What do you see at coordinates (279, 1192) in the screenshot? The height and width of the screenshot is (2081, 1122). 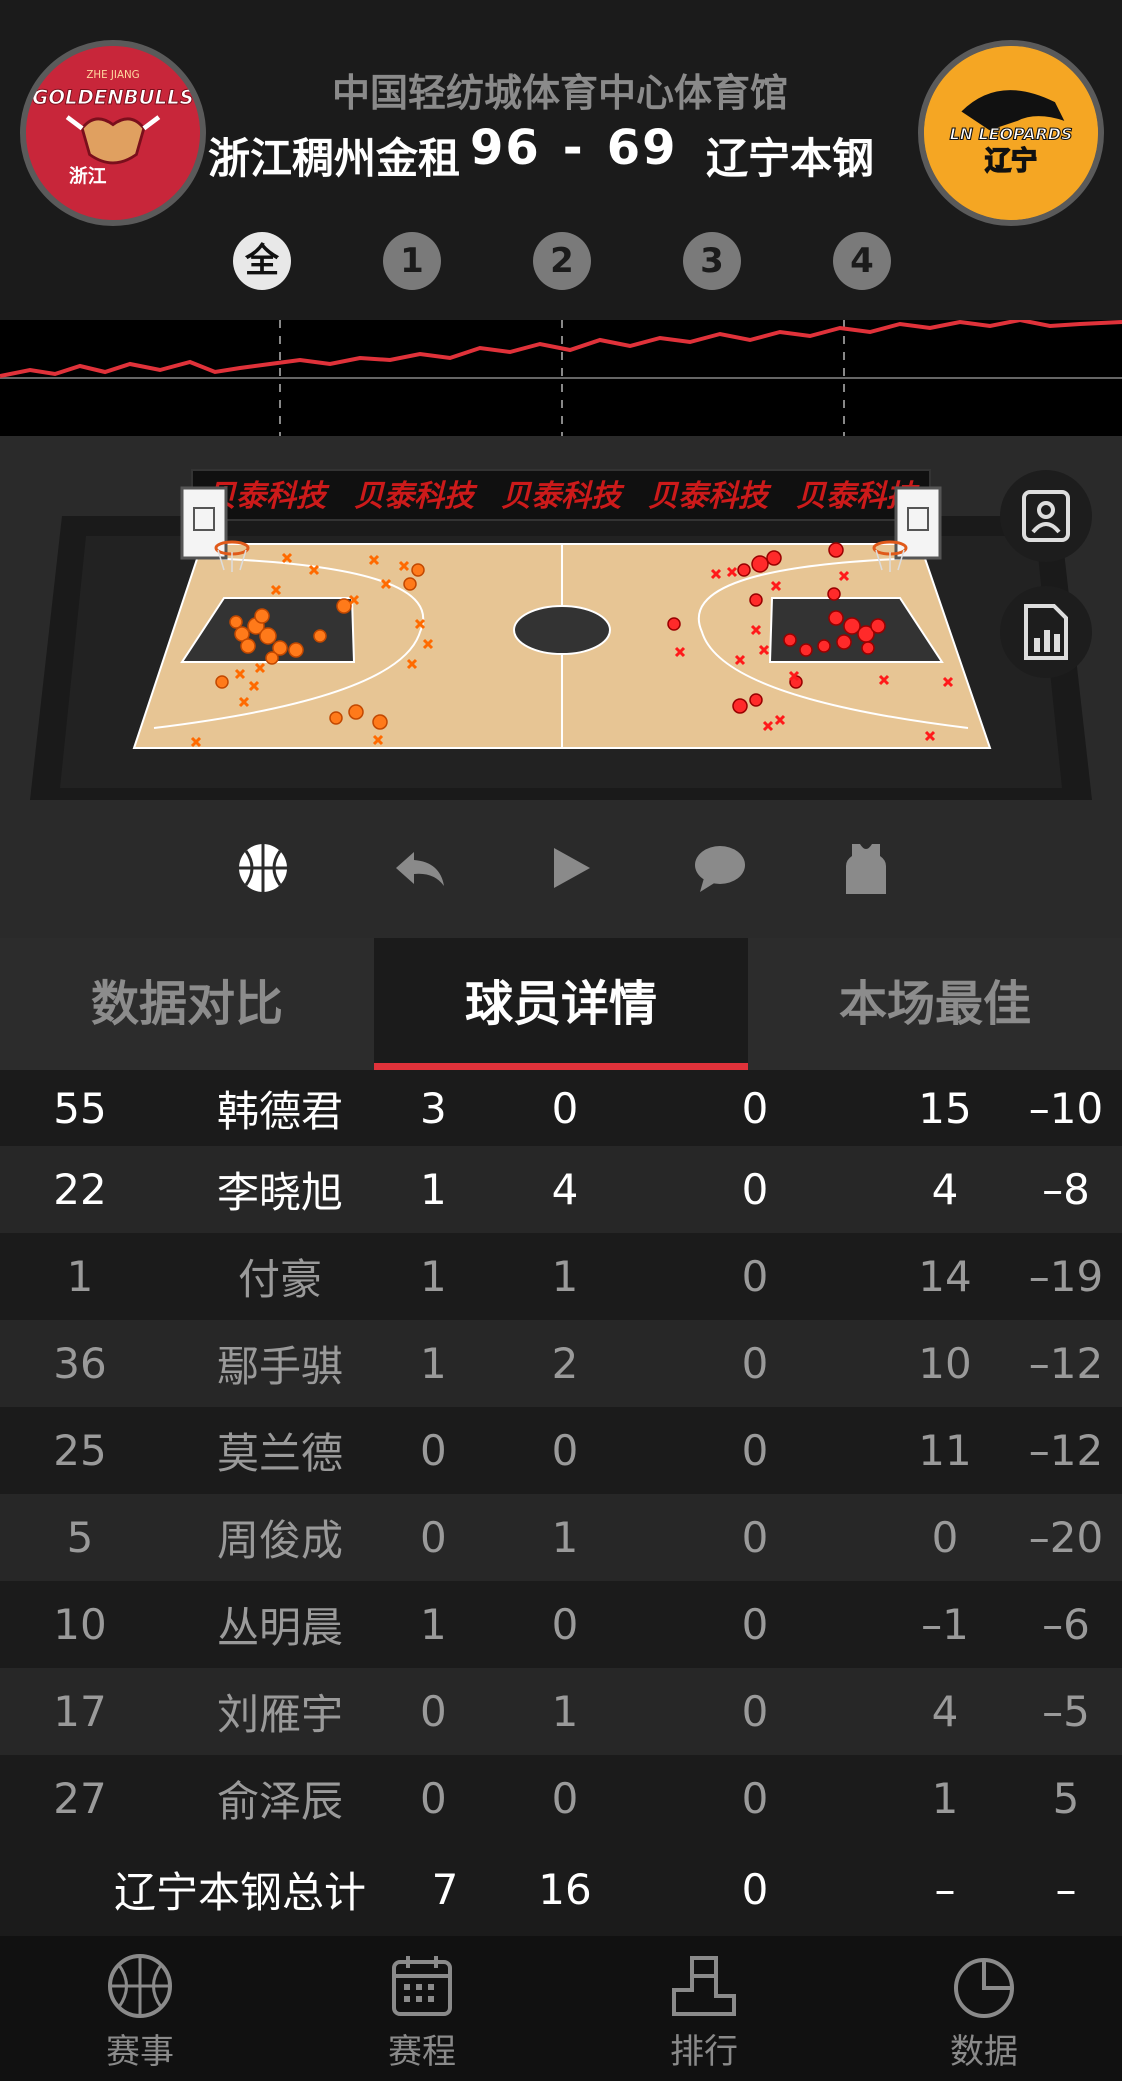 I see `player-name: 李晓旭` at bounding box center [279, 1192].